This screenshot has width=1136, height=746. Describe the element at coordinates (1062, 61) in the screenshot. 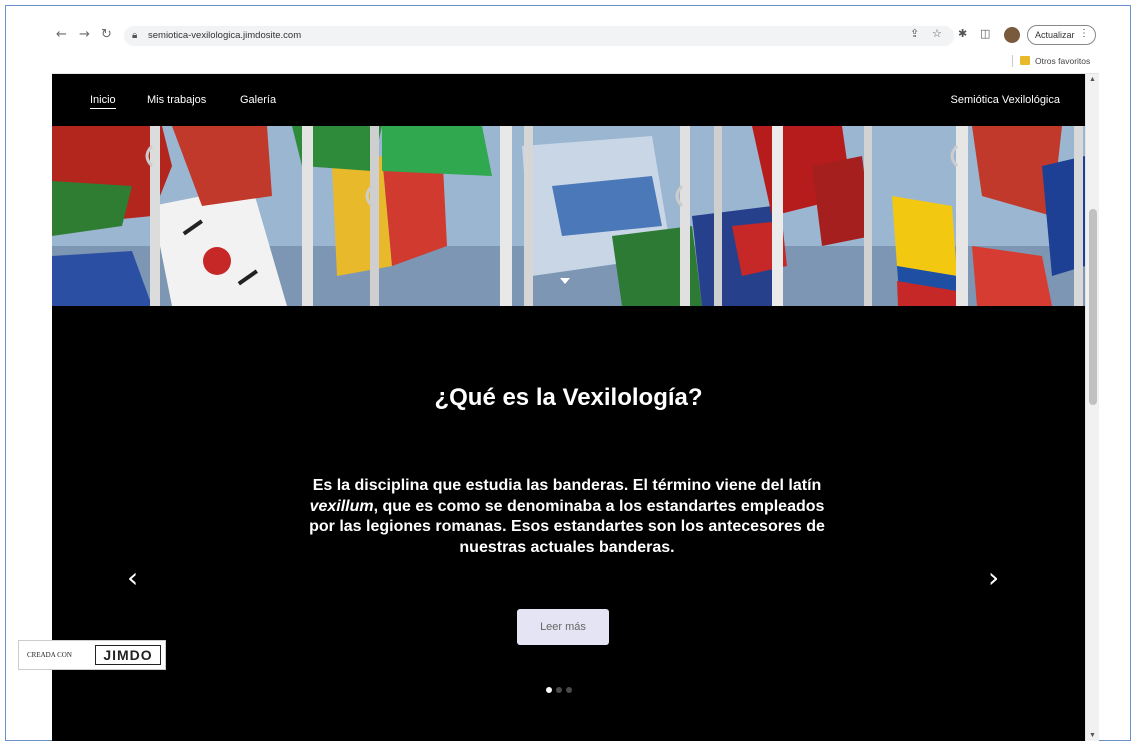

I see `other-bookmarks: Otros favoritos` at that location.